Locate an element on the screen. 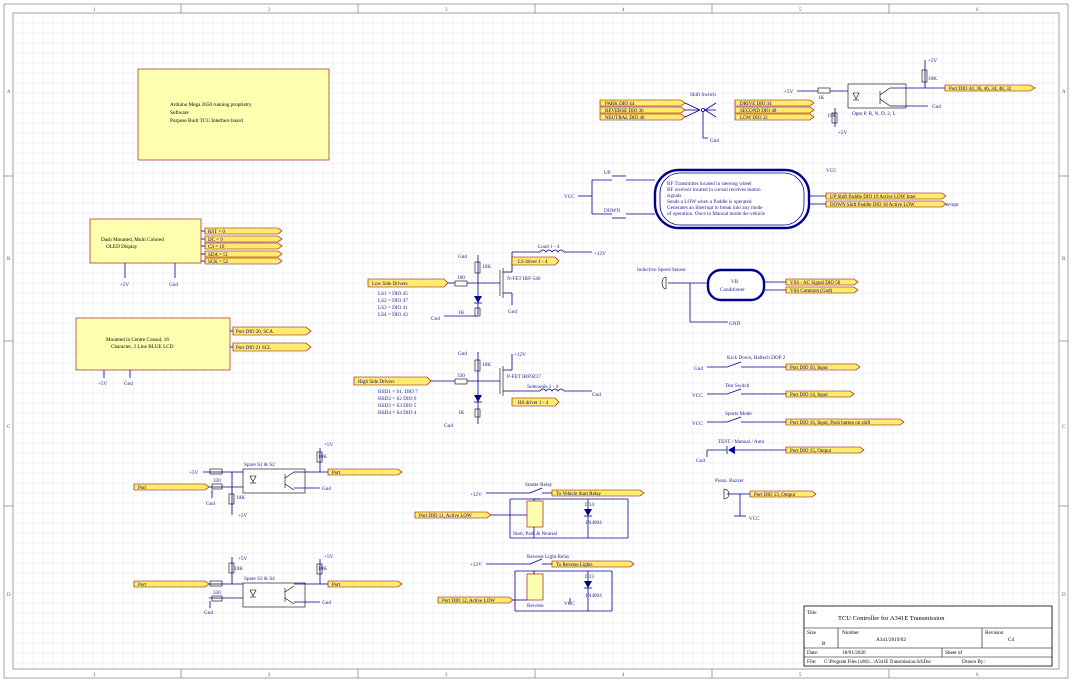 The height and width of the screenshot is (687, 1073). port-piezo-label: Port DIO 53, Output is located at coordinates (775, 495).